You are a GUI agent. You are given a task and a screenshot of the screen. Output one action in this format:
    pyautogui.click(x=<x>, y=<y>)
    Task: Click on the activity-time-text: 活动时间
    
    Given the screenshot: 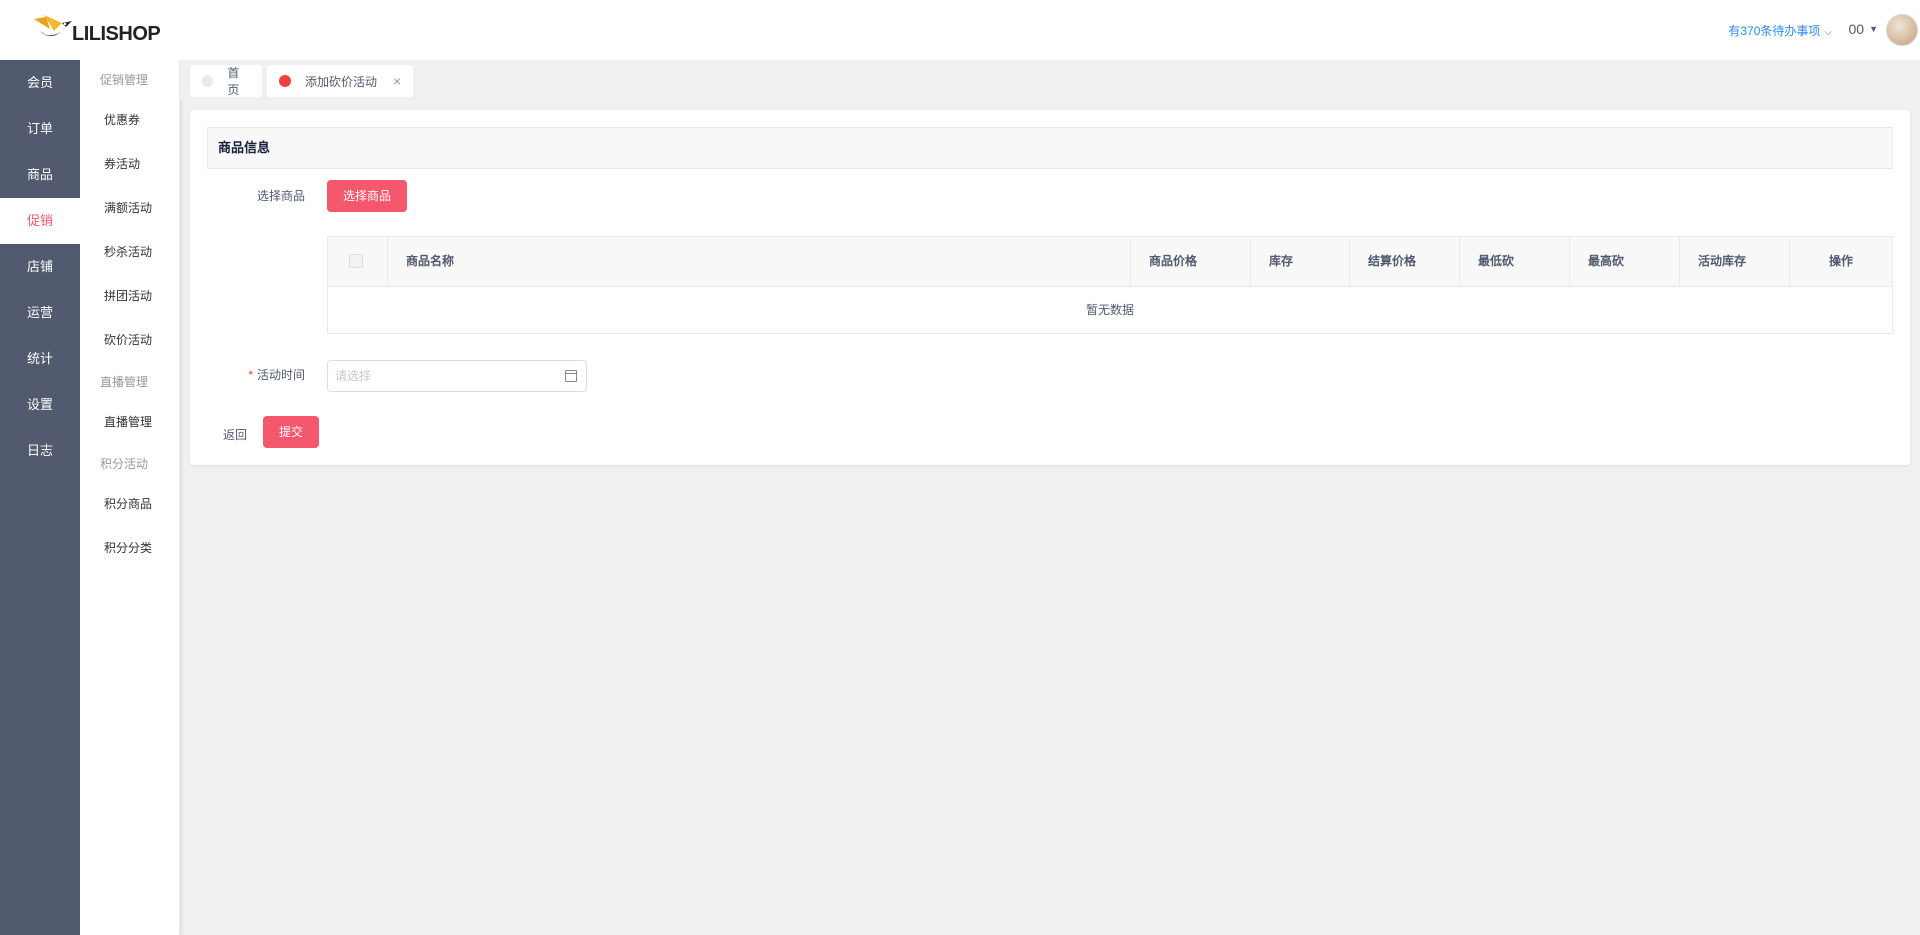 What is the action you would take?
    pyautogui.click(x=280, y=375)
    